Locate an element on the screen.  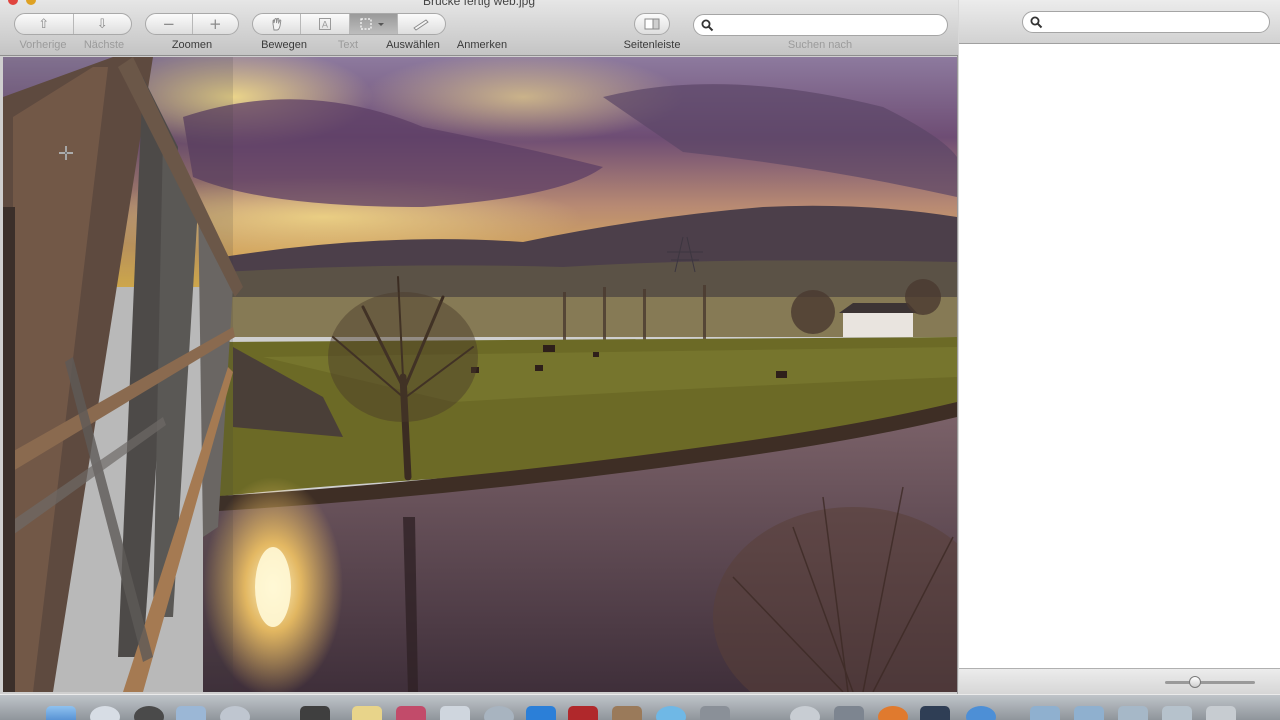
sidebar-toggle-button is located at coordinates (652, 24).